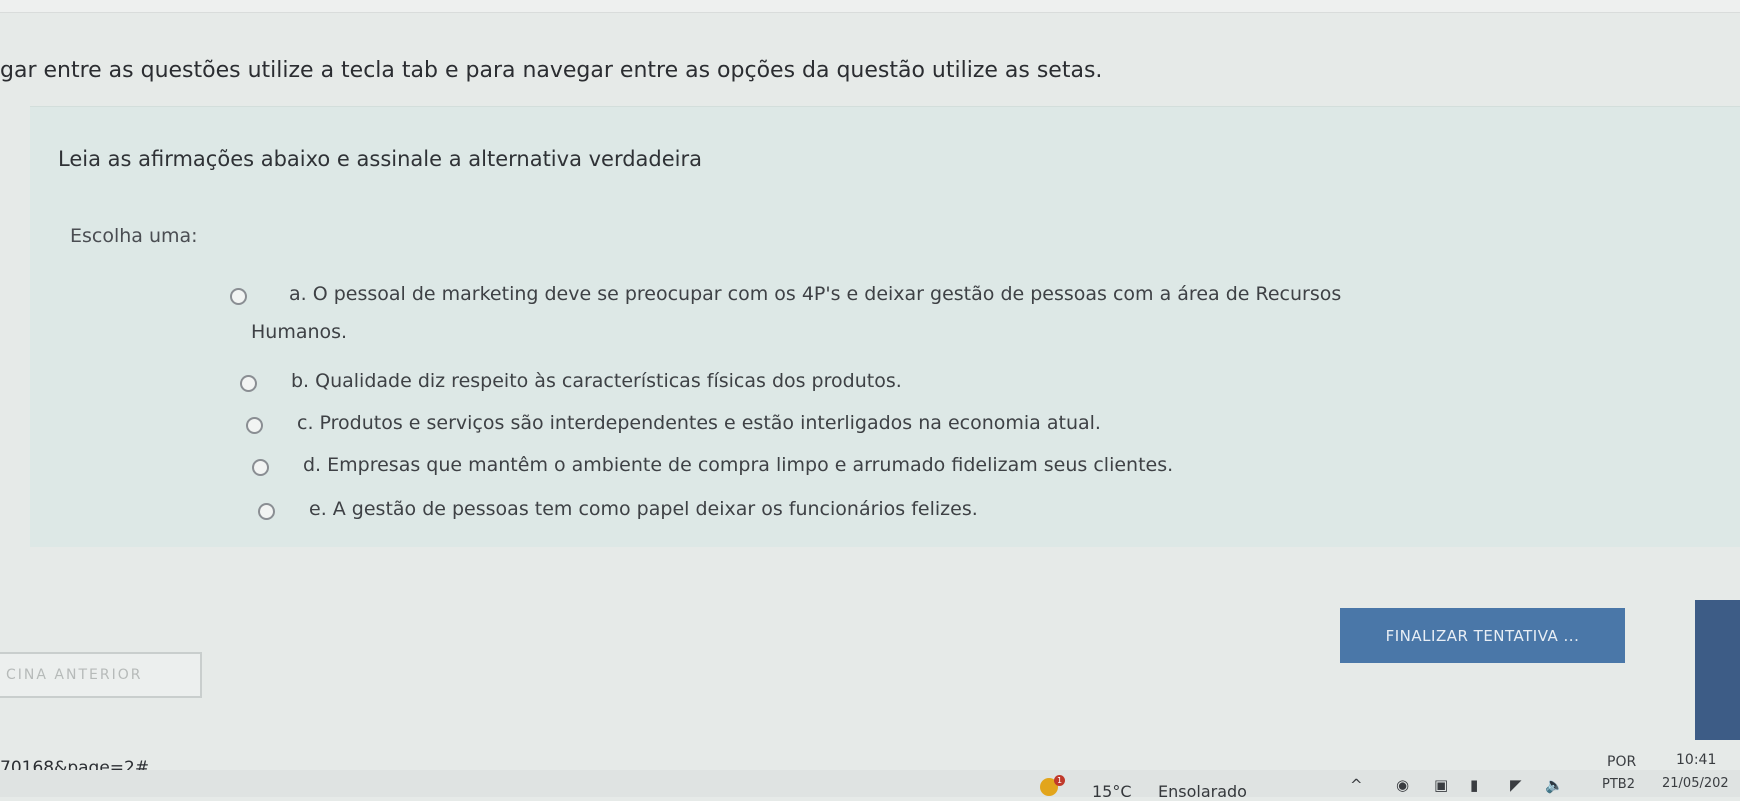 This screenshot has width=1740, height=801. Describe the element at coordinates (1402, 785) in the screenshot. I see `camera-icon: ◉` at that location.